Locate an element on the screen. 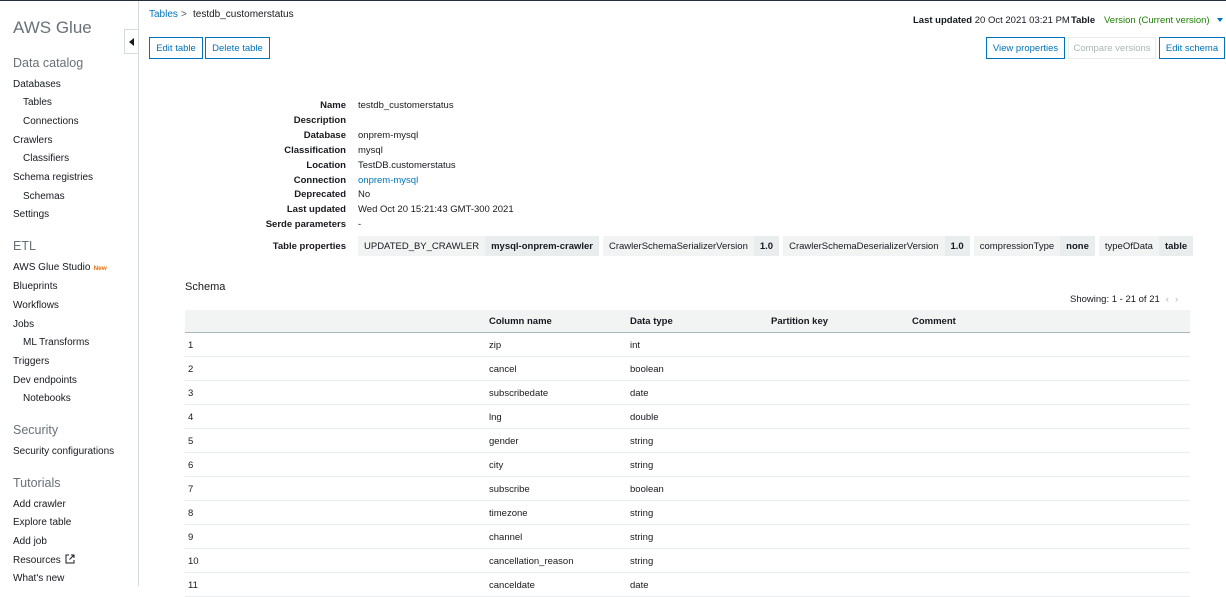  table-property: typeOfData table is located at coordinates (1146, 246).